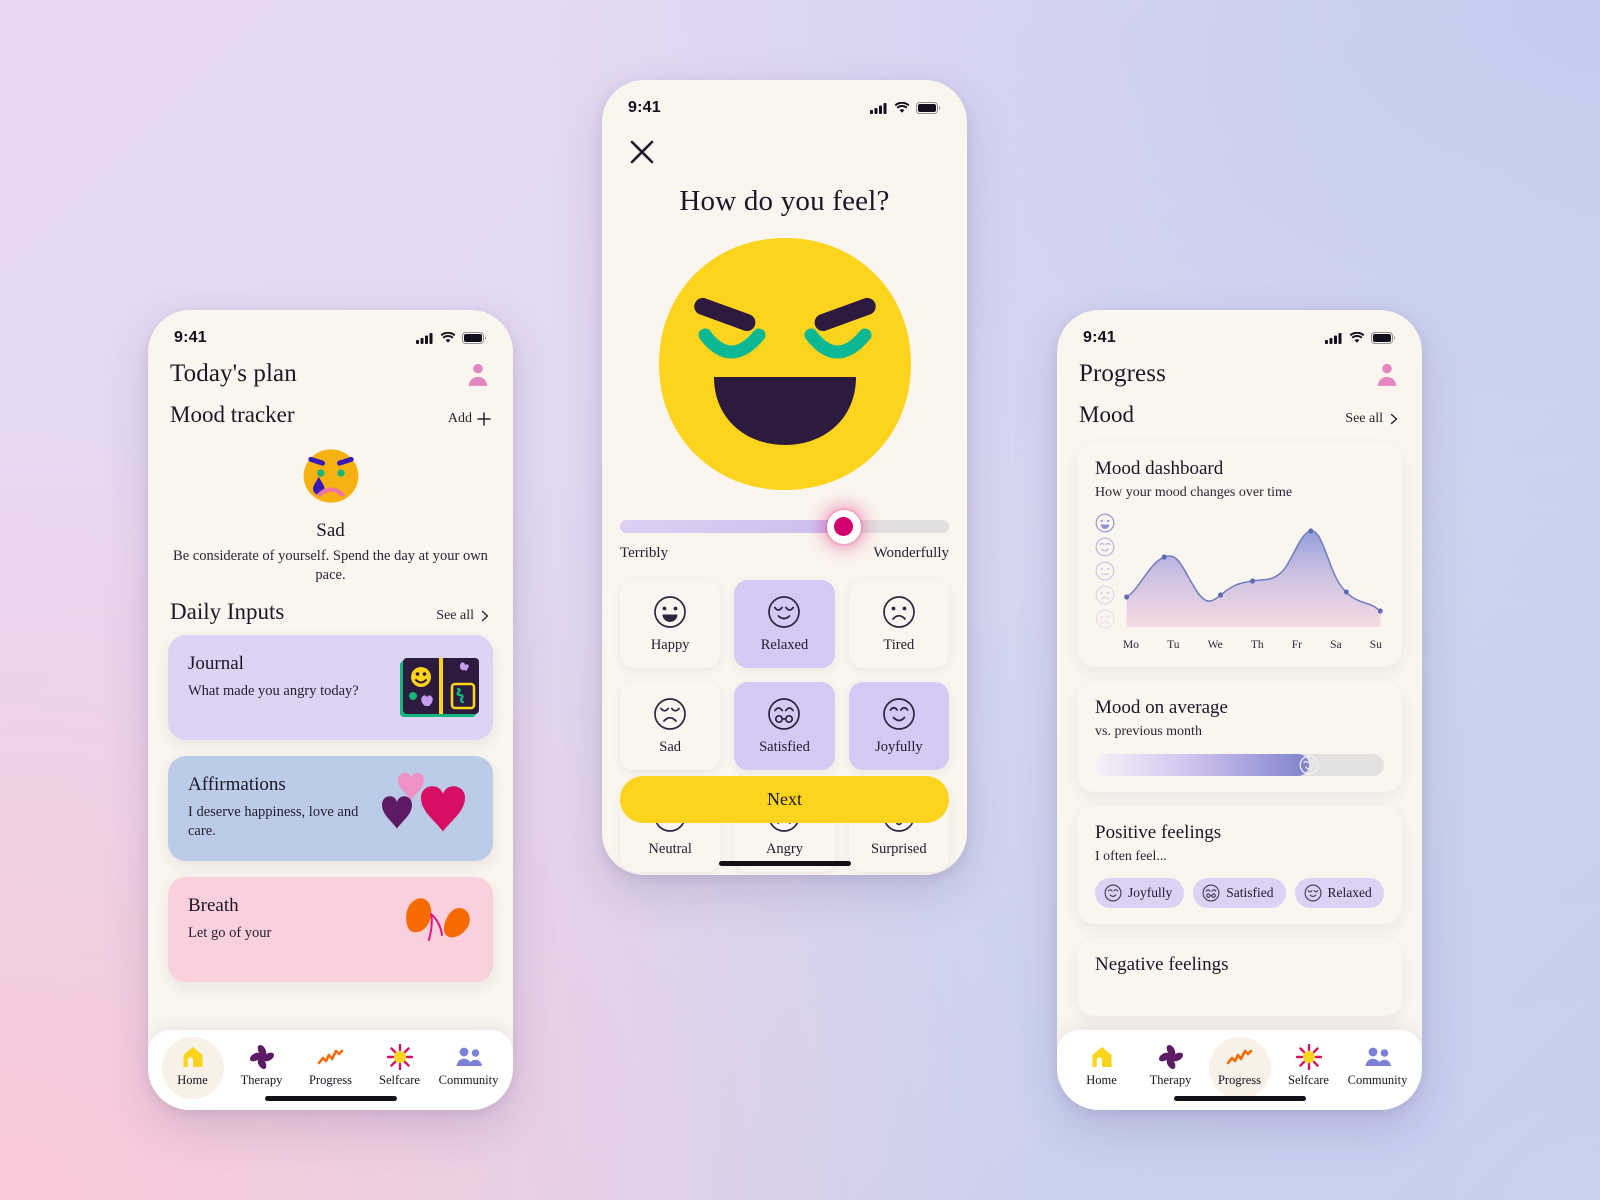  Describe the element at coordinates (784, 364) in the screenshot. I see `relaxed-grinning-face-emoji` at that location.